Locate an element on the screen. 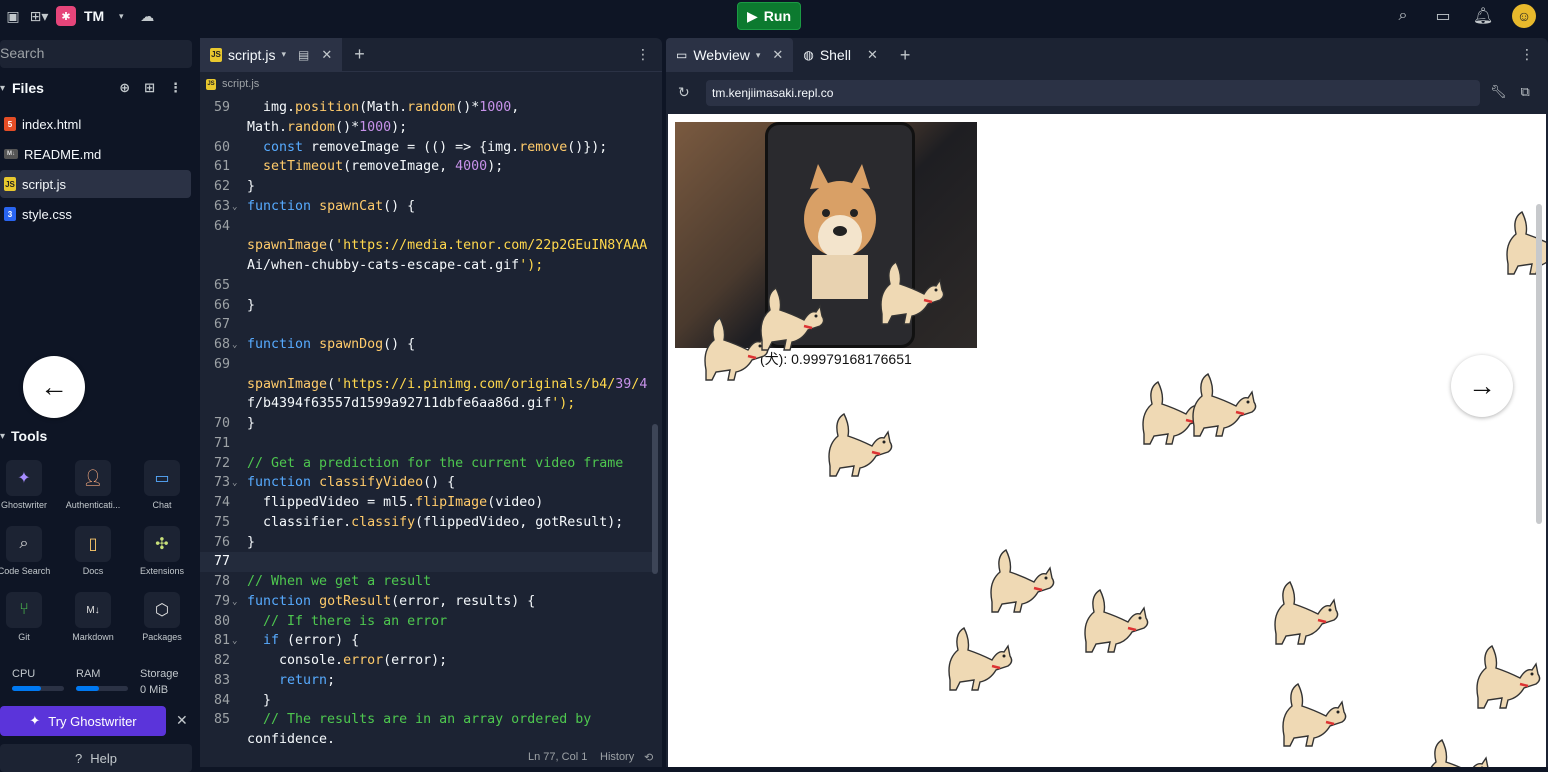  devtools-wrench-icon: 🔧︎ is located at coordinates (1498, 92).